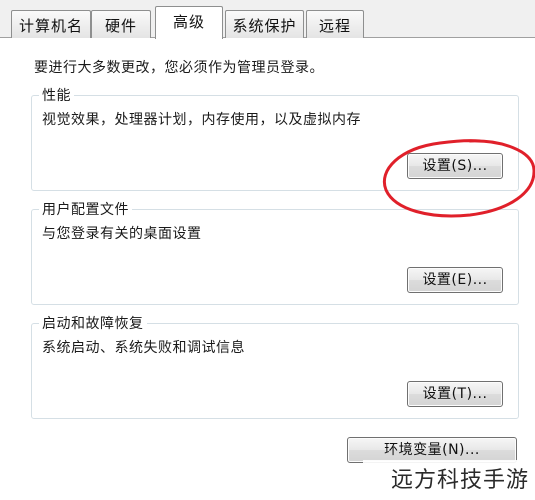 This screenshot has width=535, height=500. What do you see at coordinates (56, 95) in the screenshot?
I see `performance-title: 性能` at bounding box center [56, 95].